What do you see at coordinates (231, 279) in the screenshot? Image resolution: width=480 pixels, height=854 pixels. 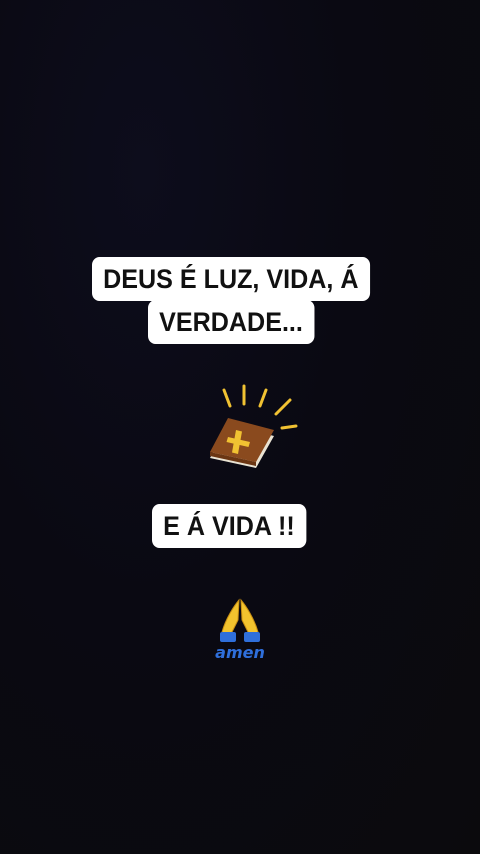 I see `caption-line-1: DEUS É LUZ, VIDA, Á` at bounding box center [231, 279].